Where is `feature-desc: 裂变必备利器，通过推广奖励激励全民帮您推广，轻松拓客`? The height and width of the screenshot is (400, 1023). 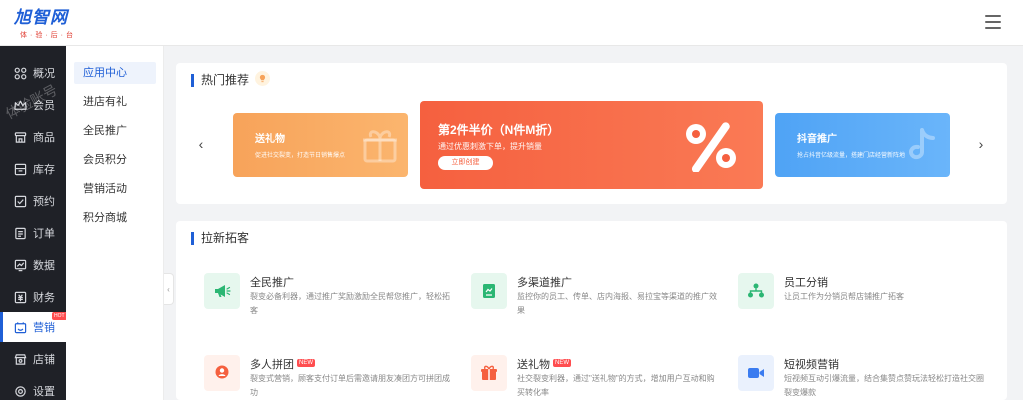 feature-desc: 裂变必备利器，通过推广奖励激励全民帮您推广，轻松拓客 is located at coordinates (350, 303).